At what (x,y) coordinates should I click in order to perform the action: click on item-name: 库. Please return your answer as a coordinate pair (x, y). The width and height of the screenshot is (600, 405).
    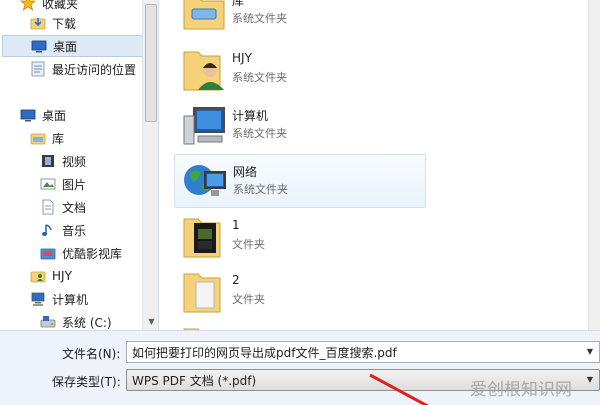
    Looking at the image, I should click on (238, 4).